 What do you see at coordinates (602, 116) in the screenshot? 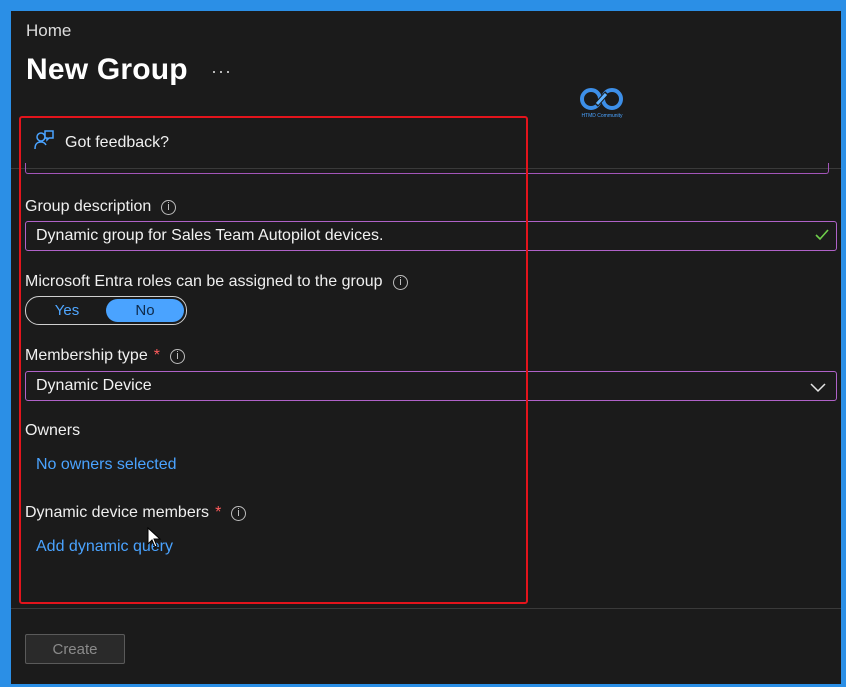
I see `logo-text: HTMD Community` at bounding box center [602, 116].